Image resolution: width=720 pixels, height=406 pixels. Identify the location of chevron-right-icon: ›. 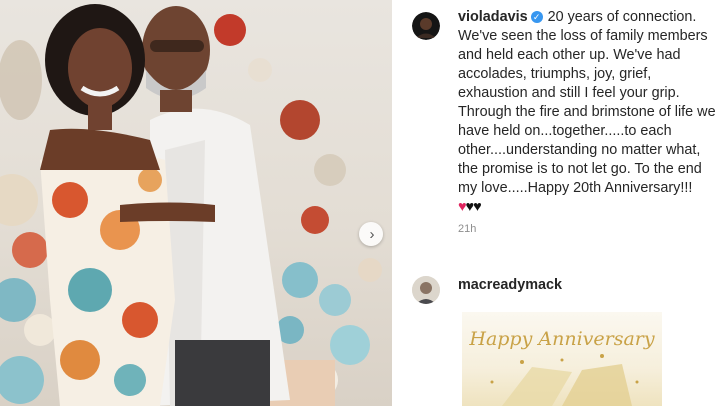
(372, 234).